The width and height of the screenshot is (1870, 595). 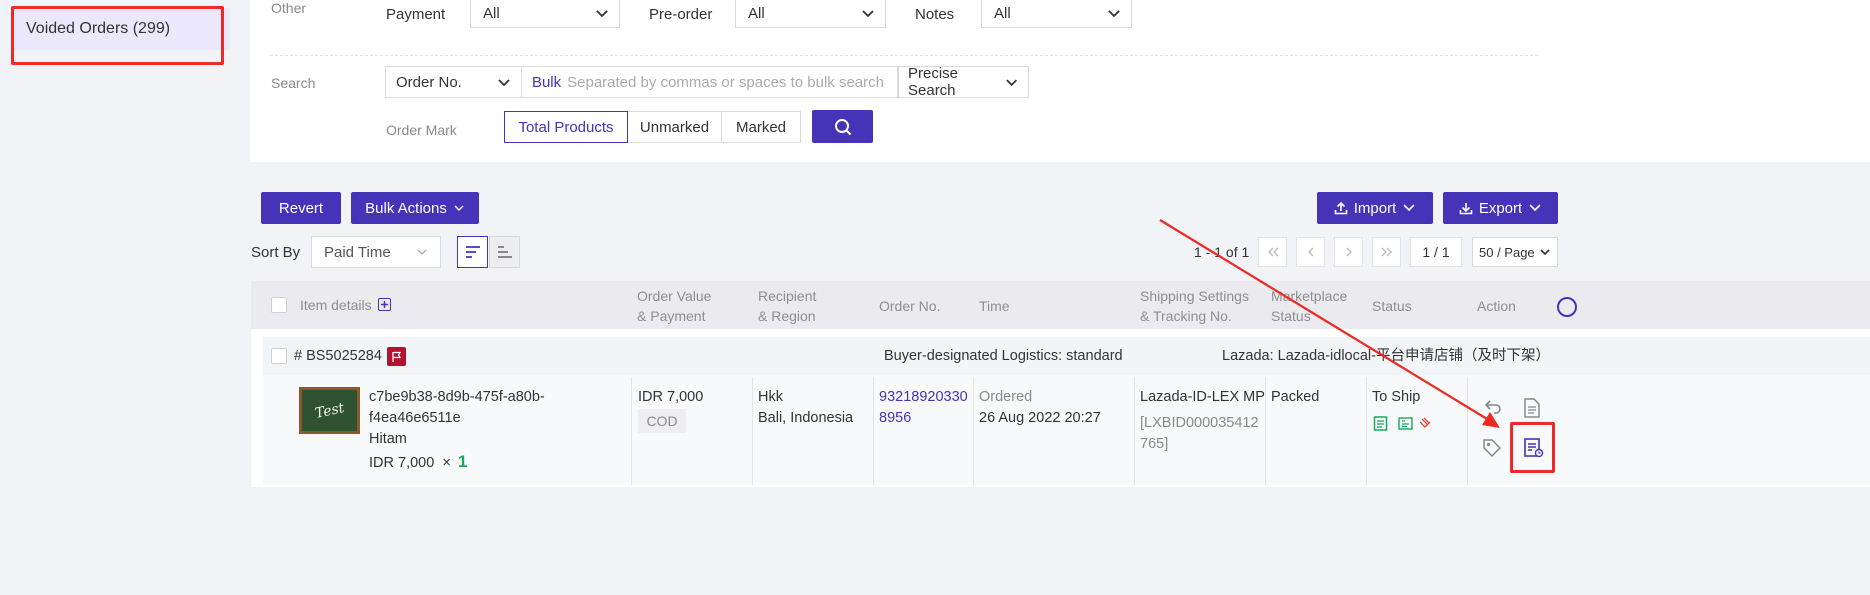 I want to click on double-chevron-right-icon, so click(x=1386, y=252).